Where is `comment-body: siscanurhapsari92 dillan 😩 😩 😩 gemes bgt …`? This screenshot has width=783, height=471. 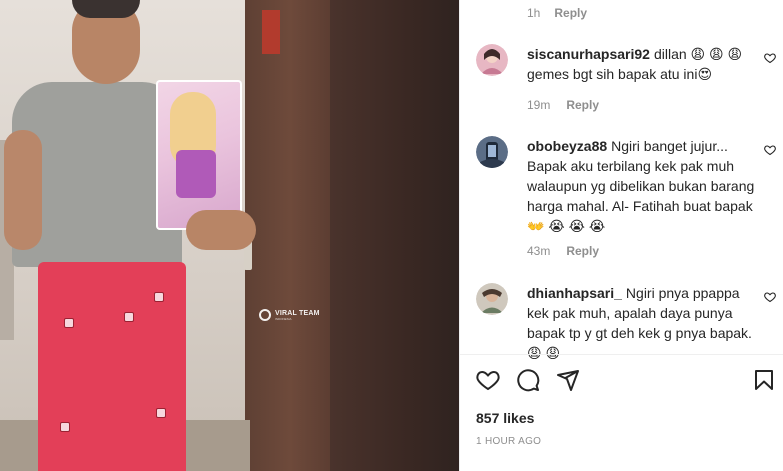
comment-body: siscanurhapsari92 dillan 😩 😩 😩 gemes bgt … is located at coordinates (643, 64).